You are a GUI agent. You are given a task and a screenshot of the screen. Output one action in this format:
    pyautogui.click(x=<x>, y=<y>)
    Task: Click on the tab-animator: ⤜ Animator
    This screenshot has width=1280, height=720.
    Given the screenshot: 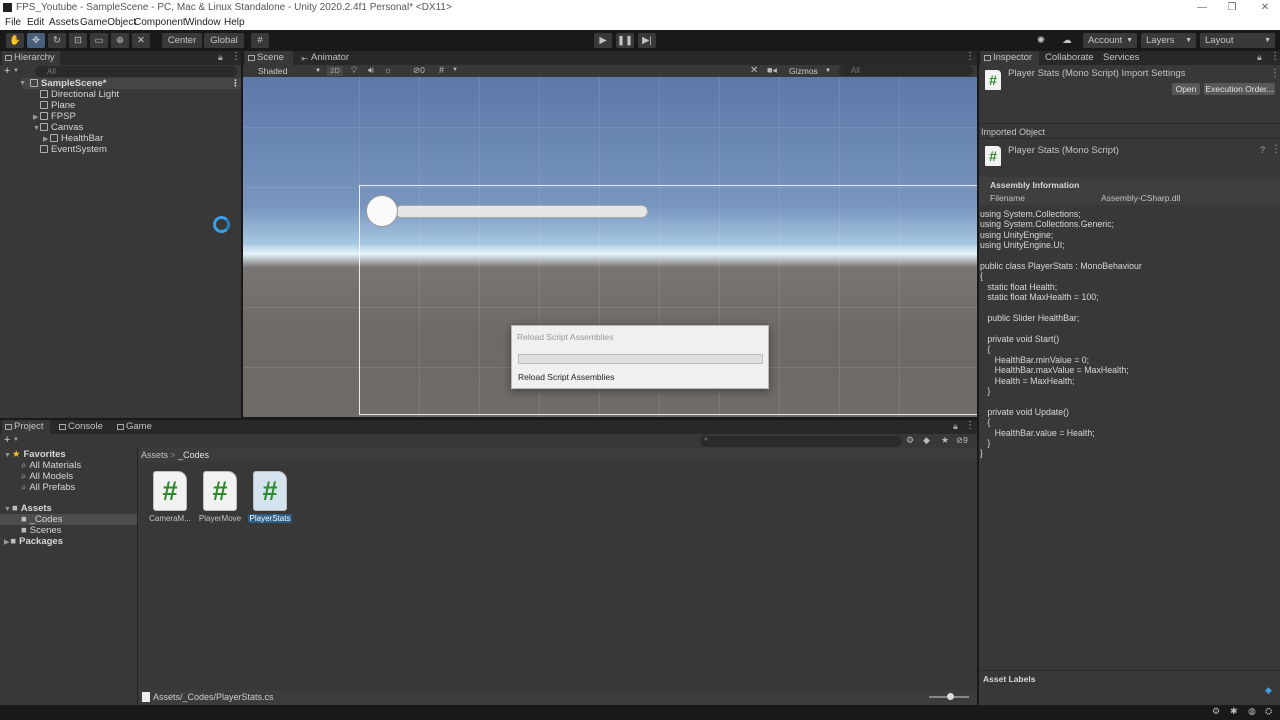 What is the action you would take?
    pyautogui.click(x=329, y=58)
    